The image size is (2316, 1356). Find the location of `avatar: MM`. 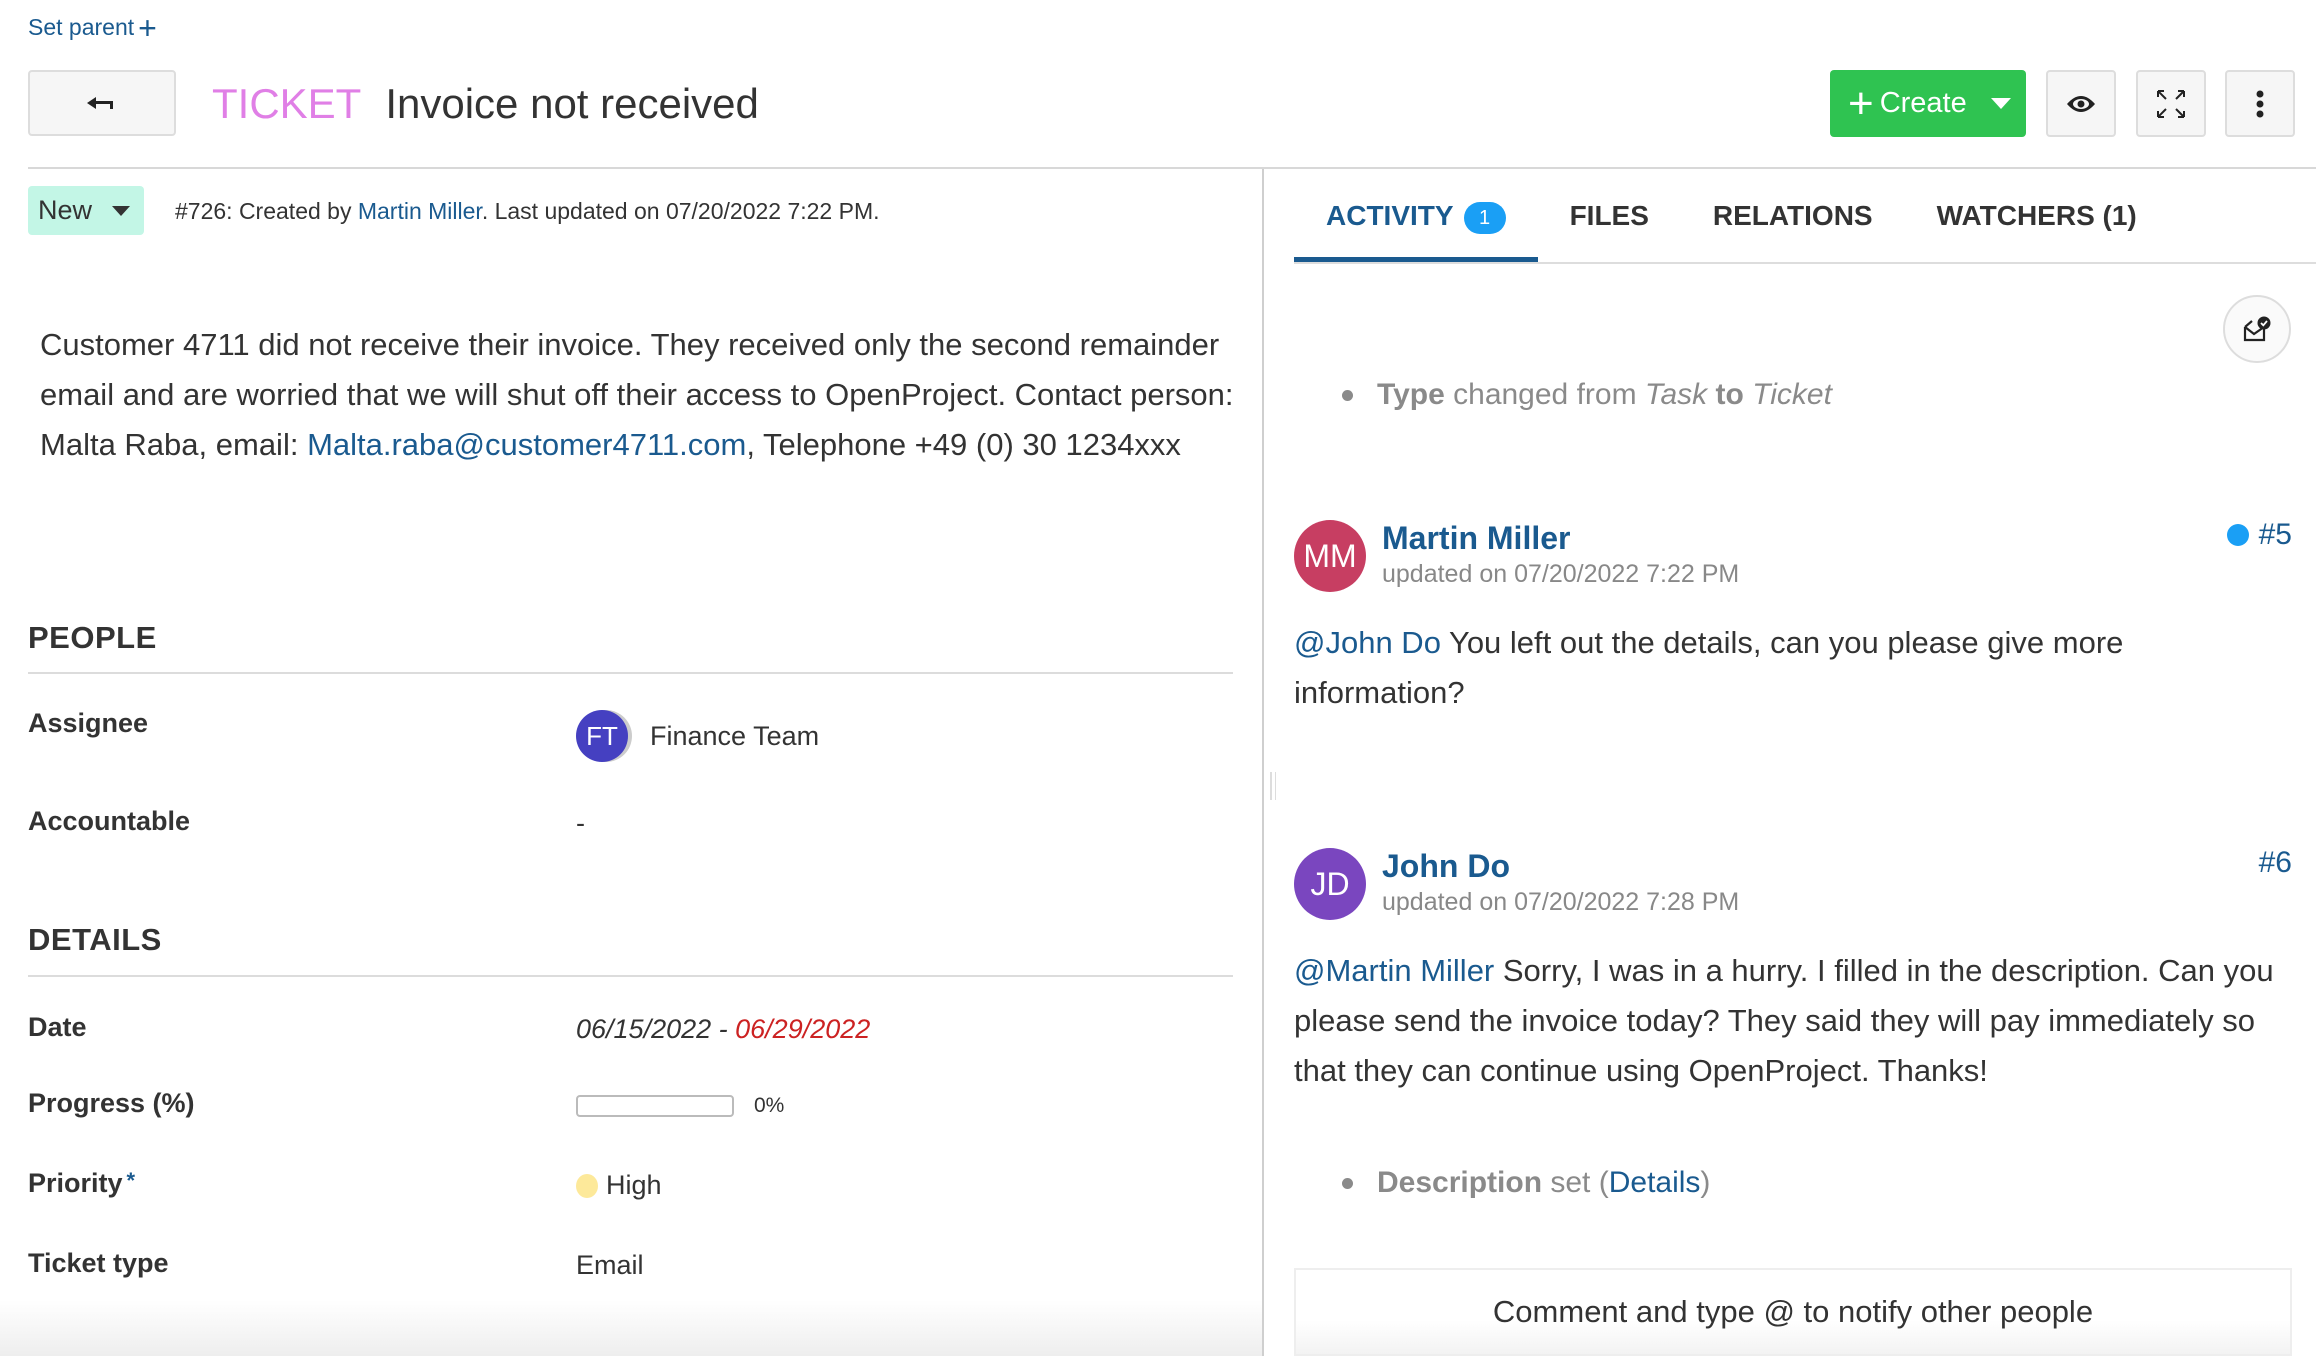

avatar: MM is located at coordinates (1330, 556).